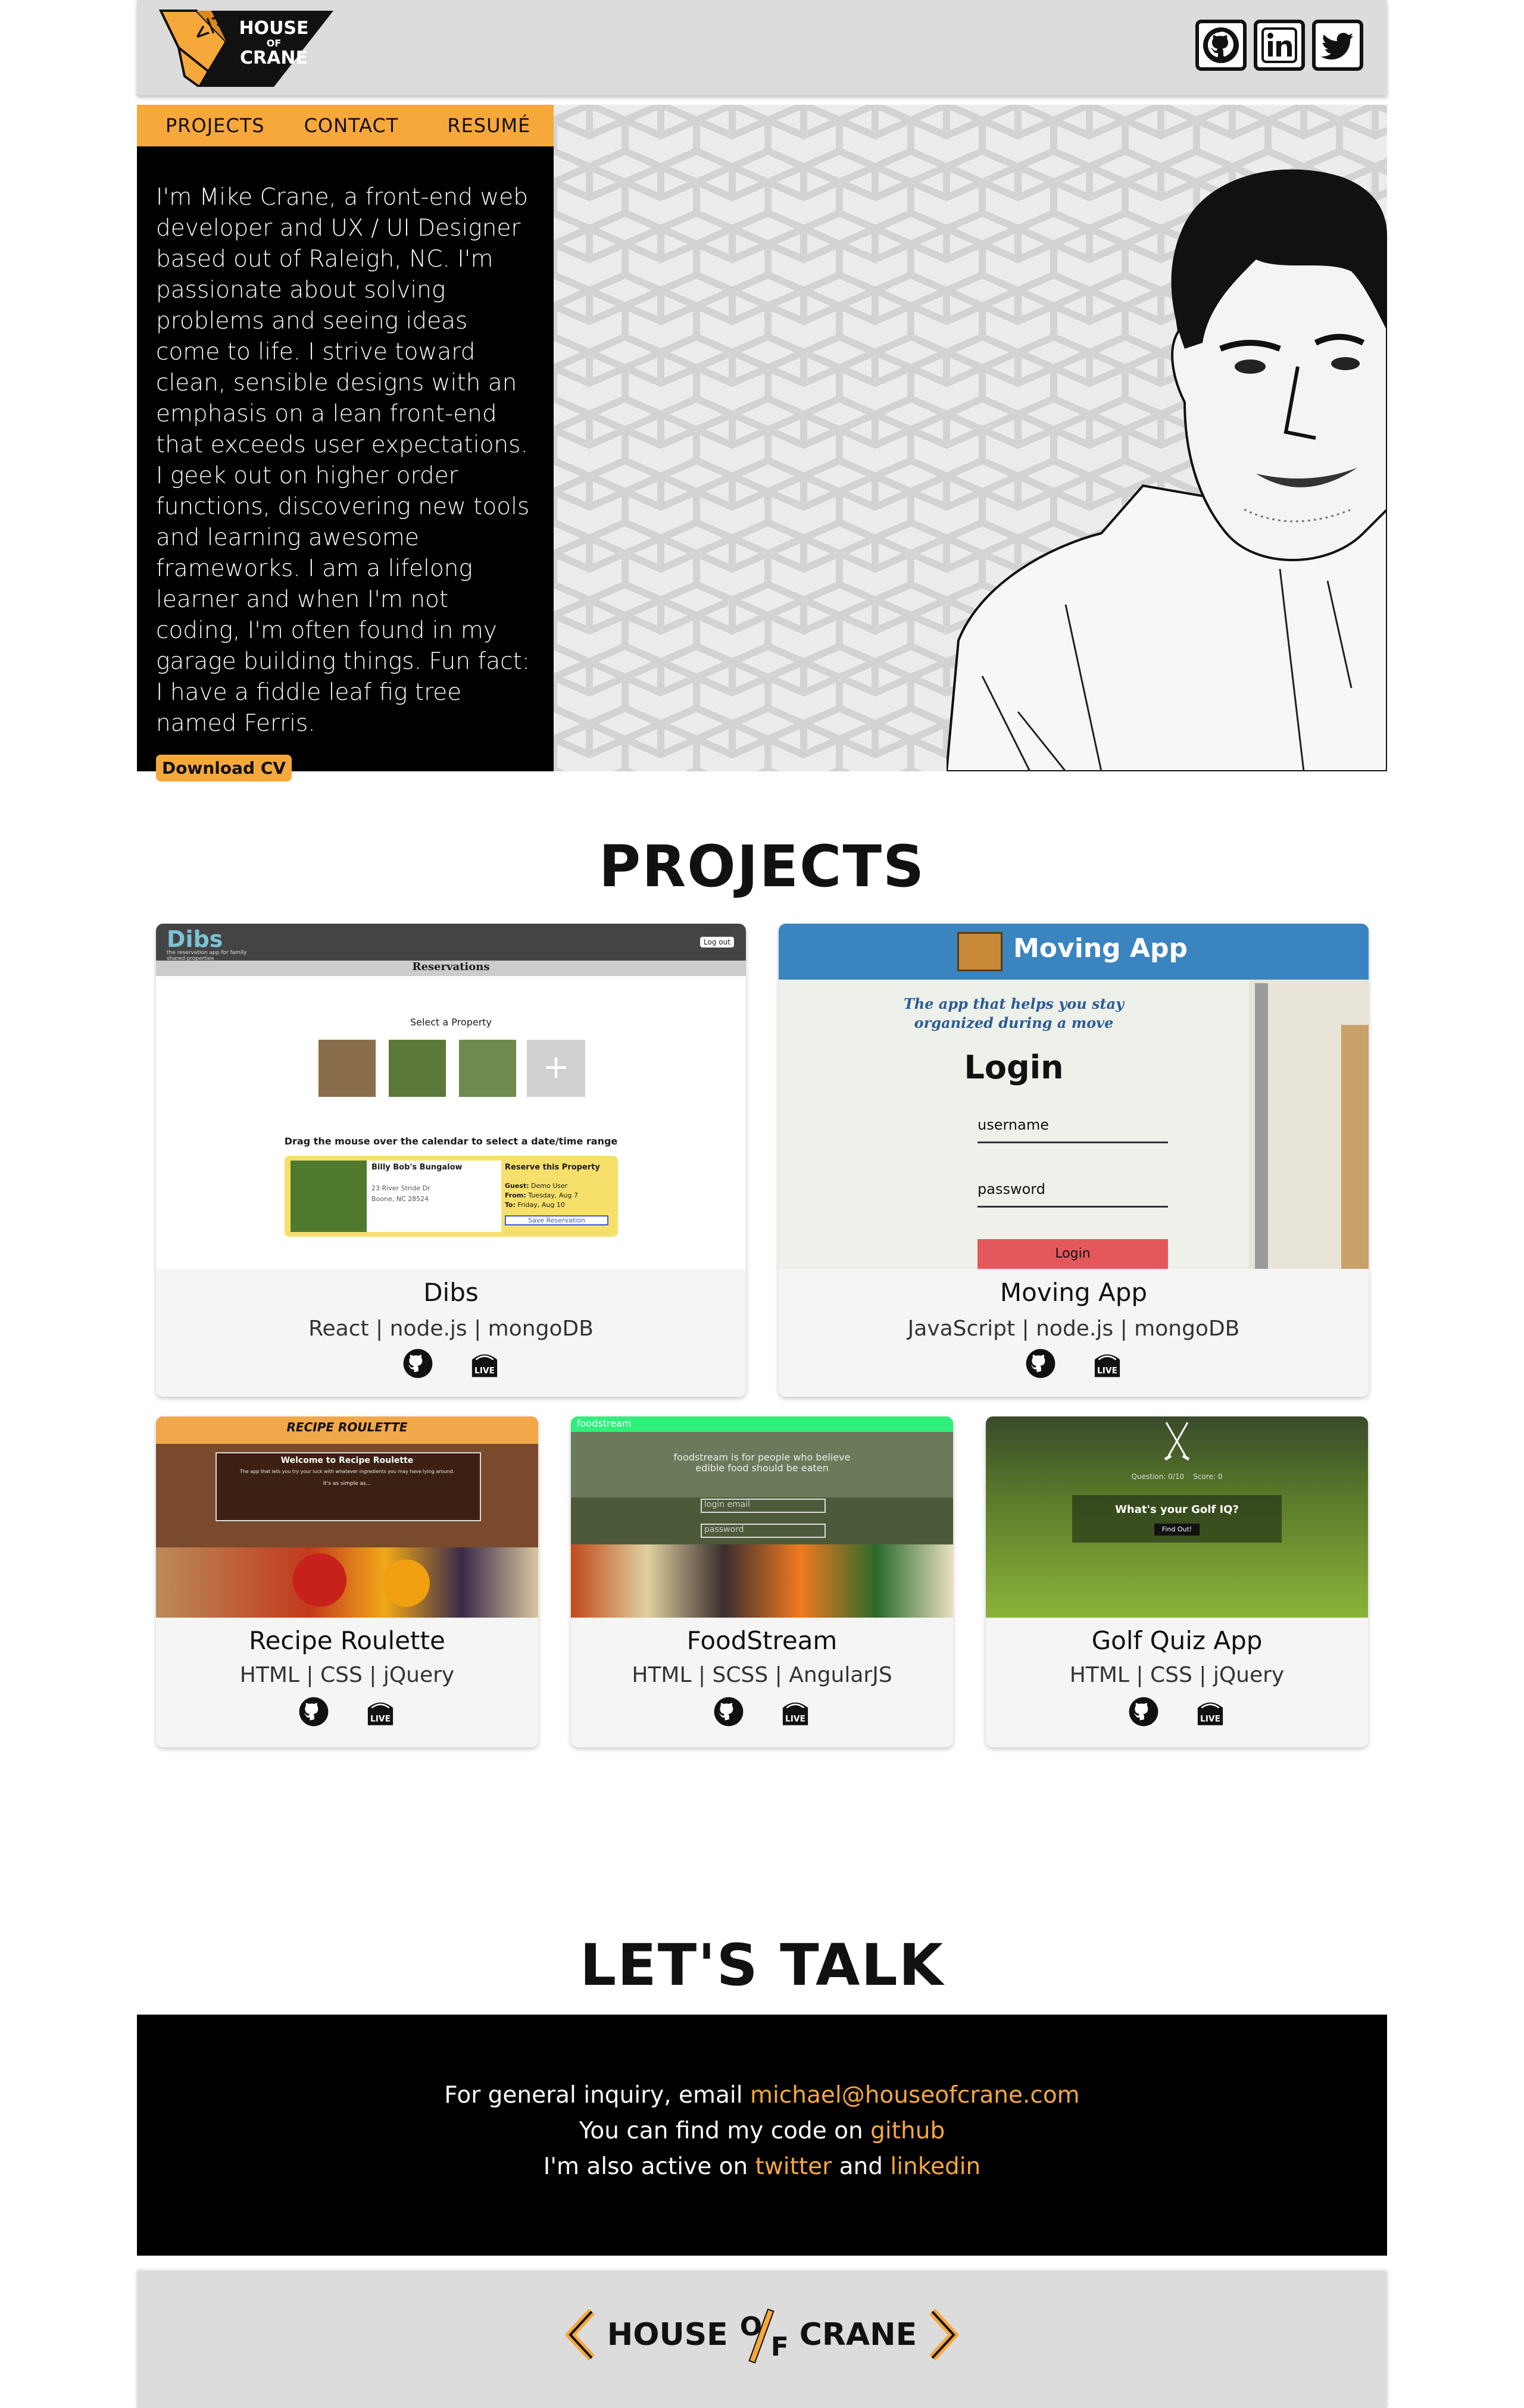  I want to click on foodstream-brand: foodstream, so click(604, 1423).